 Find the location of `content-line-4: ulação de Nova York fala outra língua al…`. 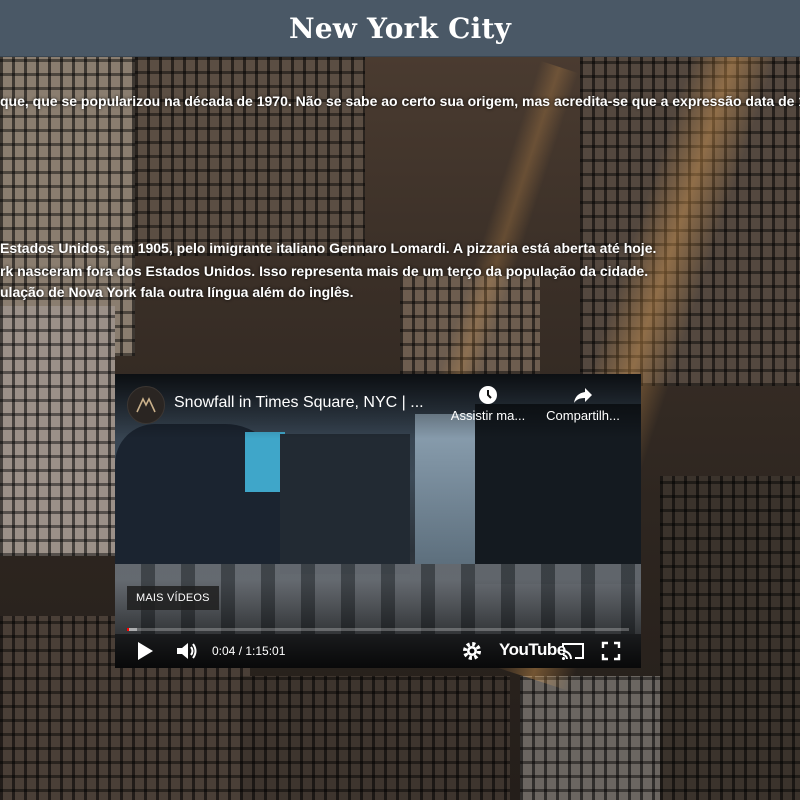

content-line-4: ulação de Nova York fala outra língua al… is located at coordinates (177, 292).